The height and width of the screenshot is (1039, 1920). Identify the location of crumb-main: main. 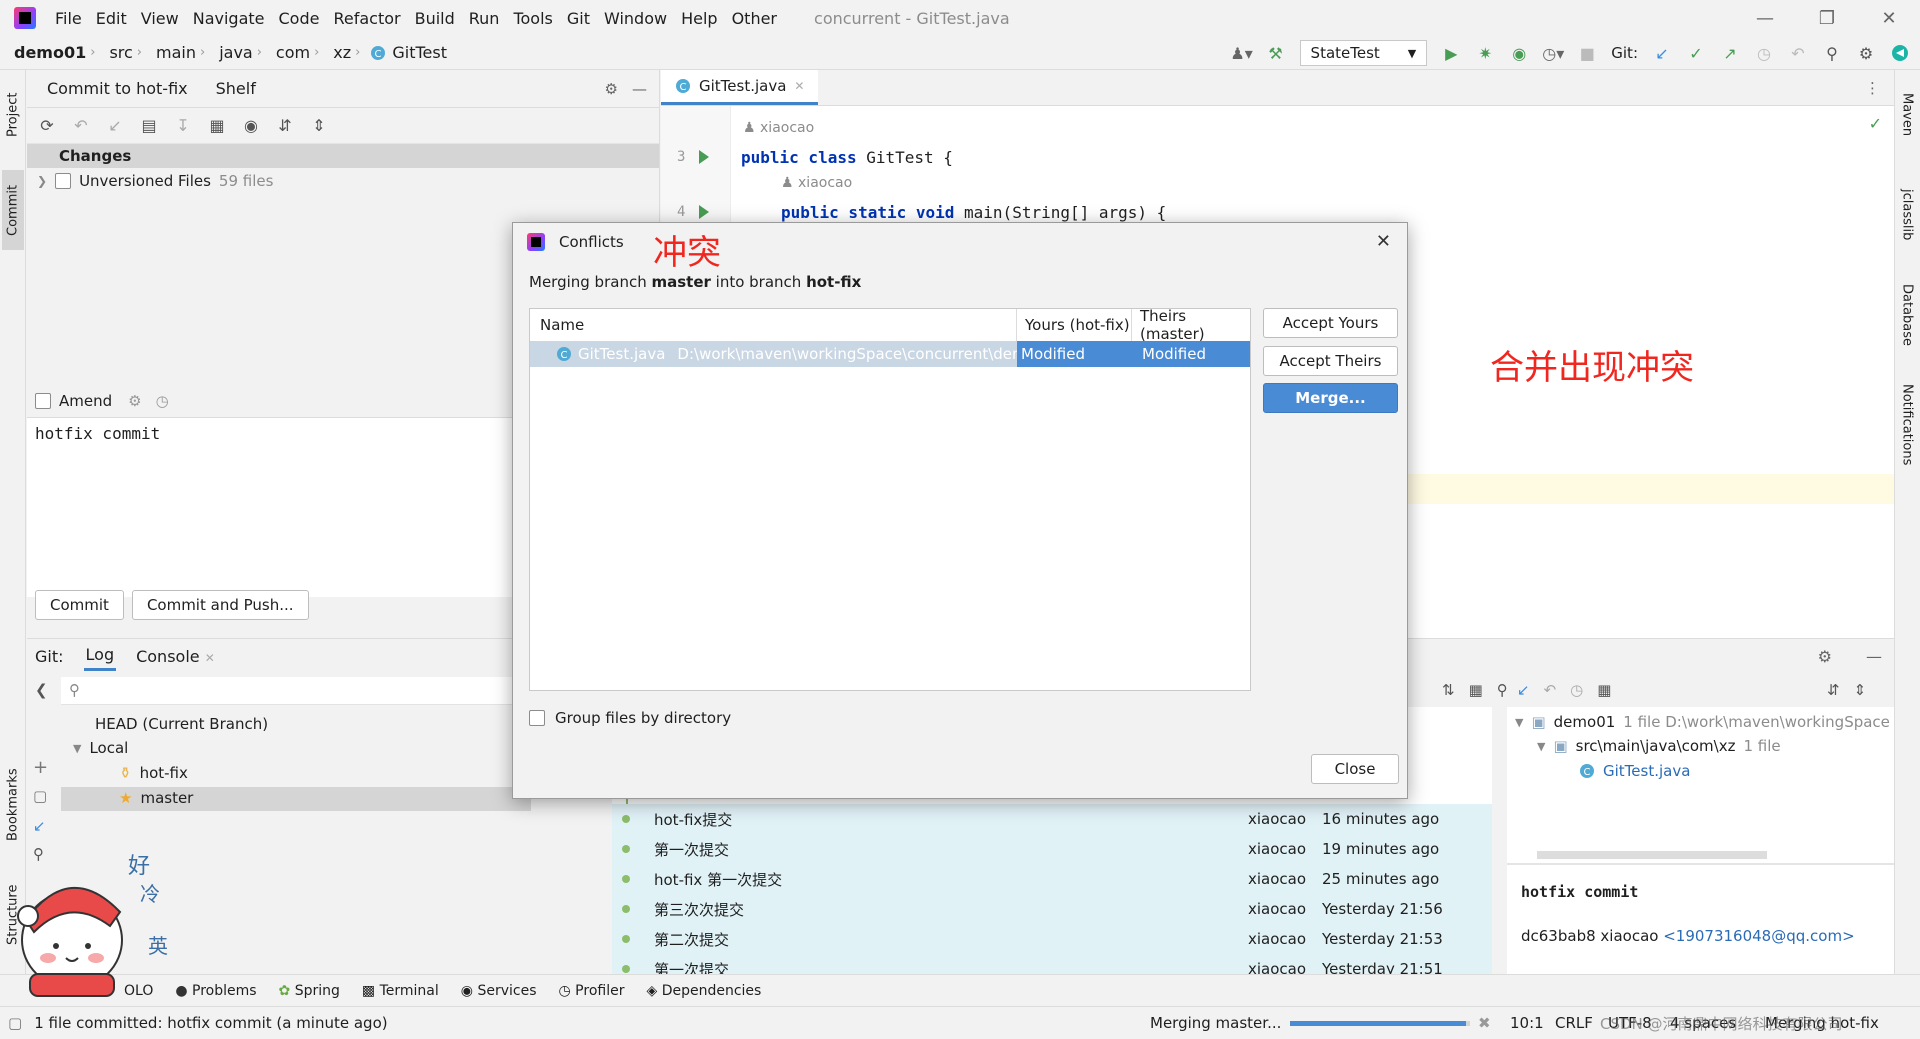
(171, 52).